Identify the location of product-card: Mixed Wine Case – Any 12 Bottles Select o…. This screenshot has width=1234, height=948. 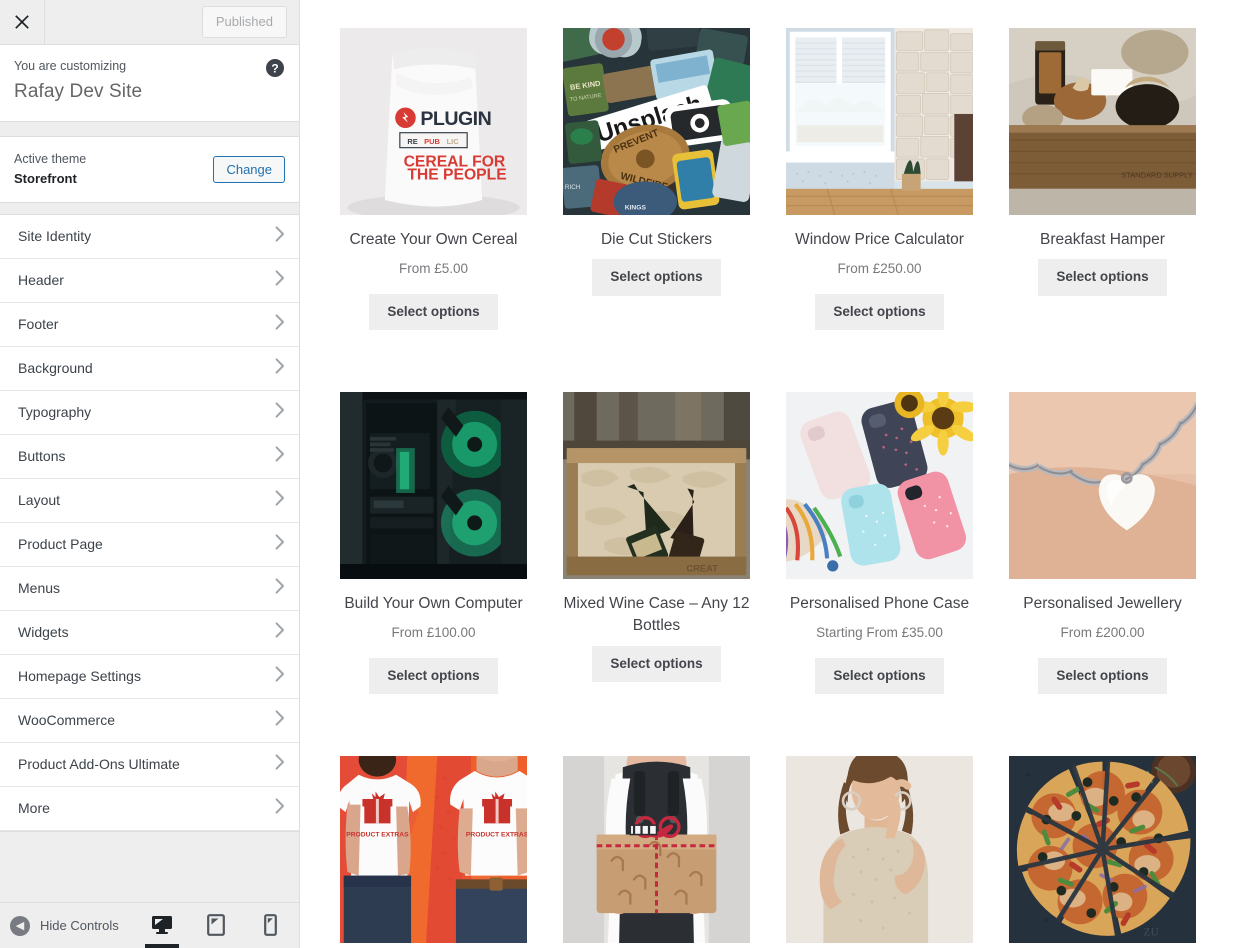
(656, 542).